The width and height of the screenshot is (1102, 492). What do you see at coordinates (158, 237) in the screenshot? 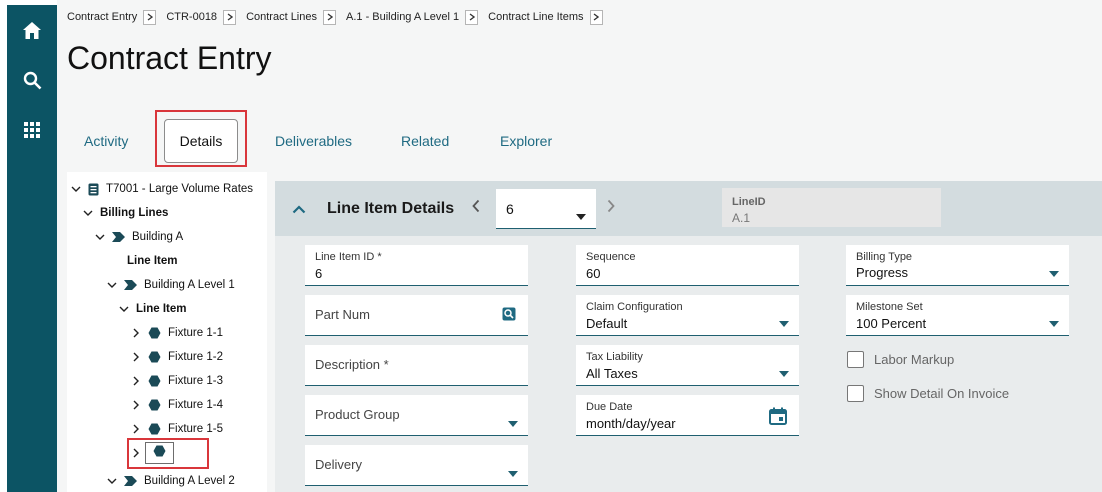
I see `tree-node-label: Building A` at bounding box center [158, 237].